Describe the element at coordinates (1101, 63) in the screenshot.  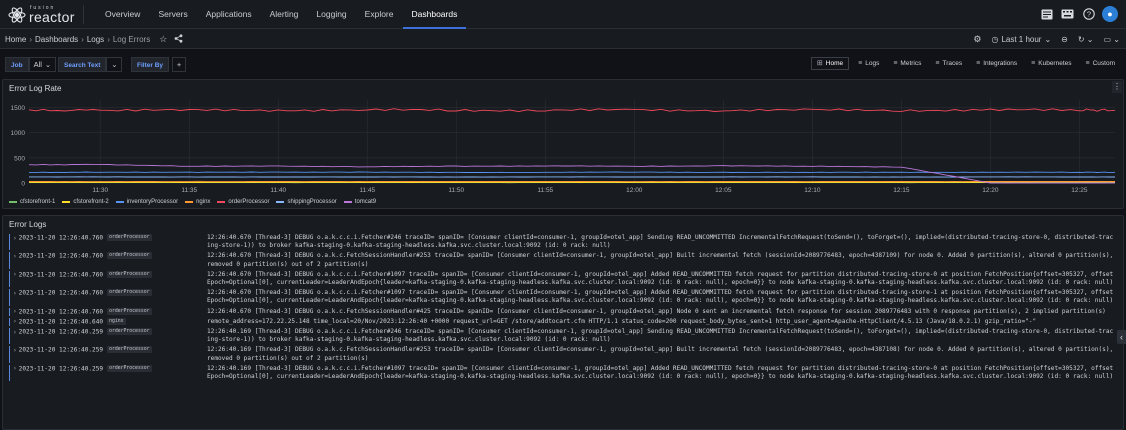
I see `tab-custom: ≡ Custom` at that location.